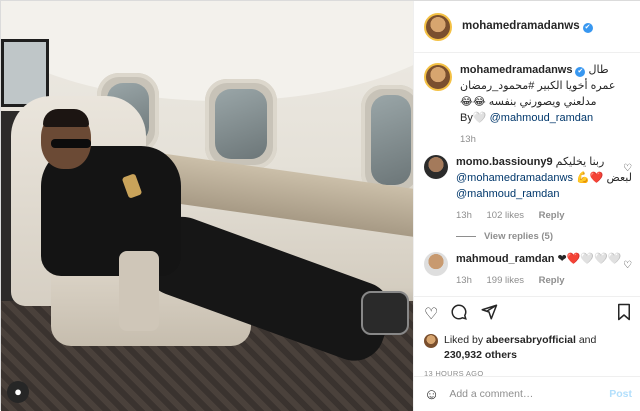  Describe the element at coordinates (531, 340) in the screenshot. I see `likes-user: abeersabryofficial` at that location.